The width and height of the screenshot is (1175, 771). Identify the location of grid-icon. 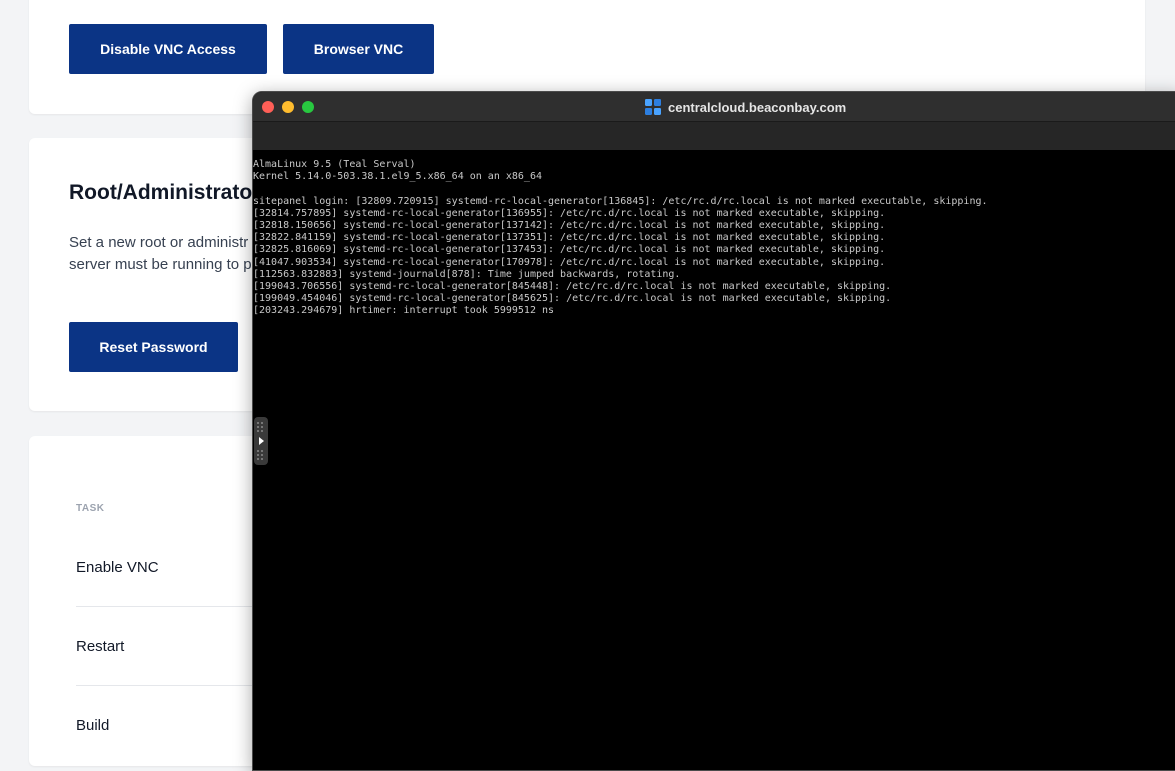
(653, 107).